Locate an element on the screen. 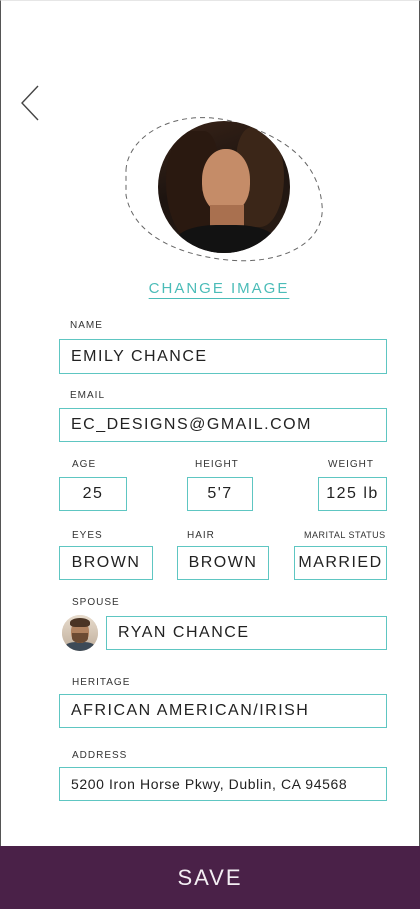  height-field: 5'7 is located at coordinates (220, 494).